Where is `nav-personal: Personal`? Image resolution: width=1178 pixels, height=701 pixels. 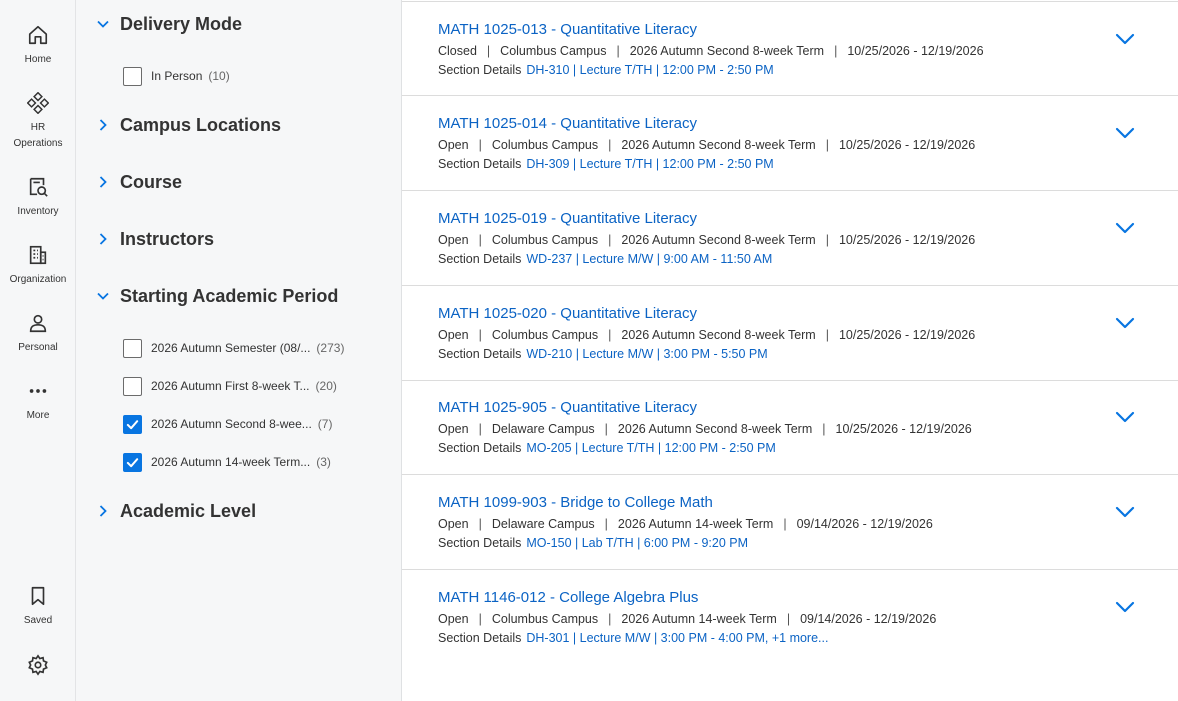
nav-personal: Personal is located at coordinates (38, 334).